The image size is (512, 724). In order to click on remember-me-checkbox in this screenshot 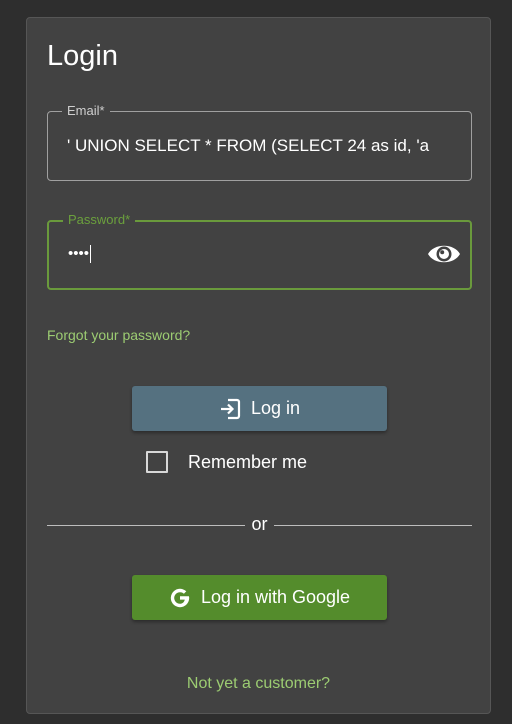, I will do `click(157, 462)`.